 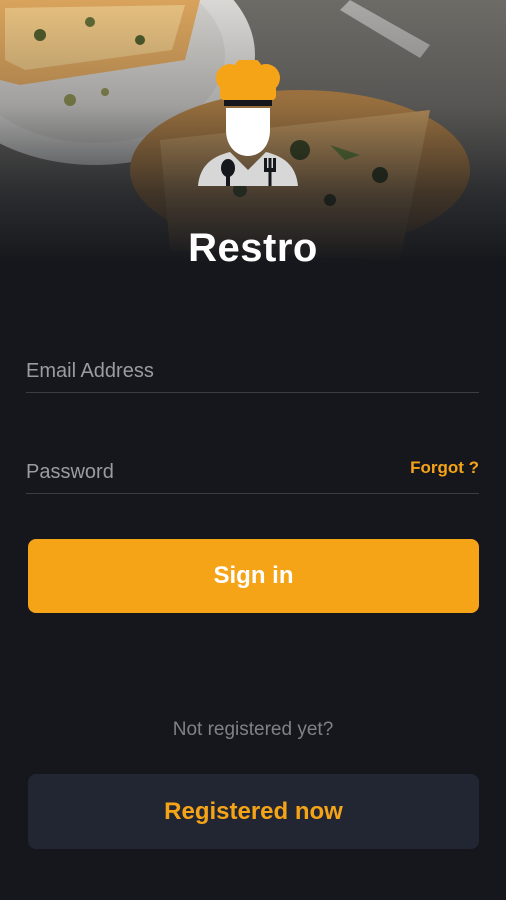 What do you see at coordinates (206, 371) in the screenshot?
I see `email-input` at bounding box center [206, 371].